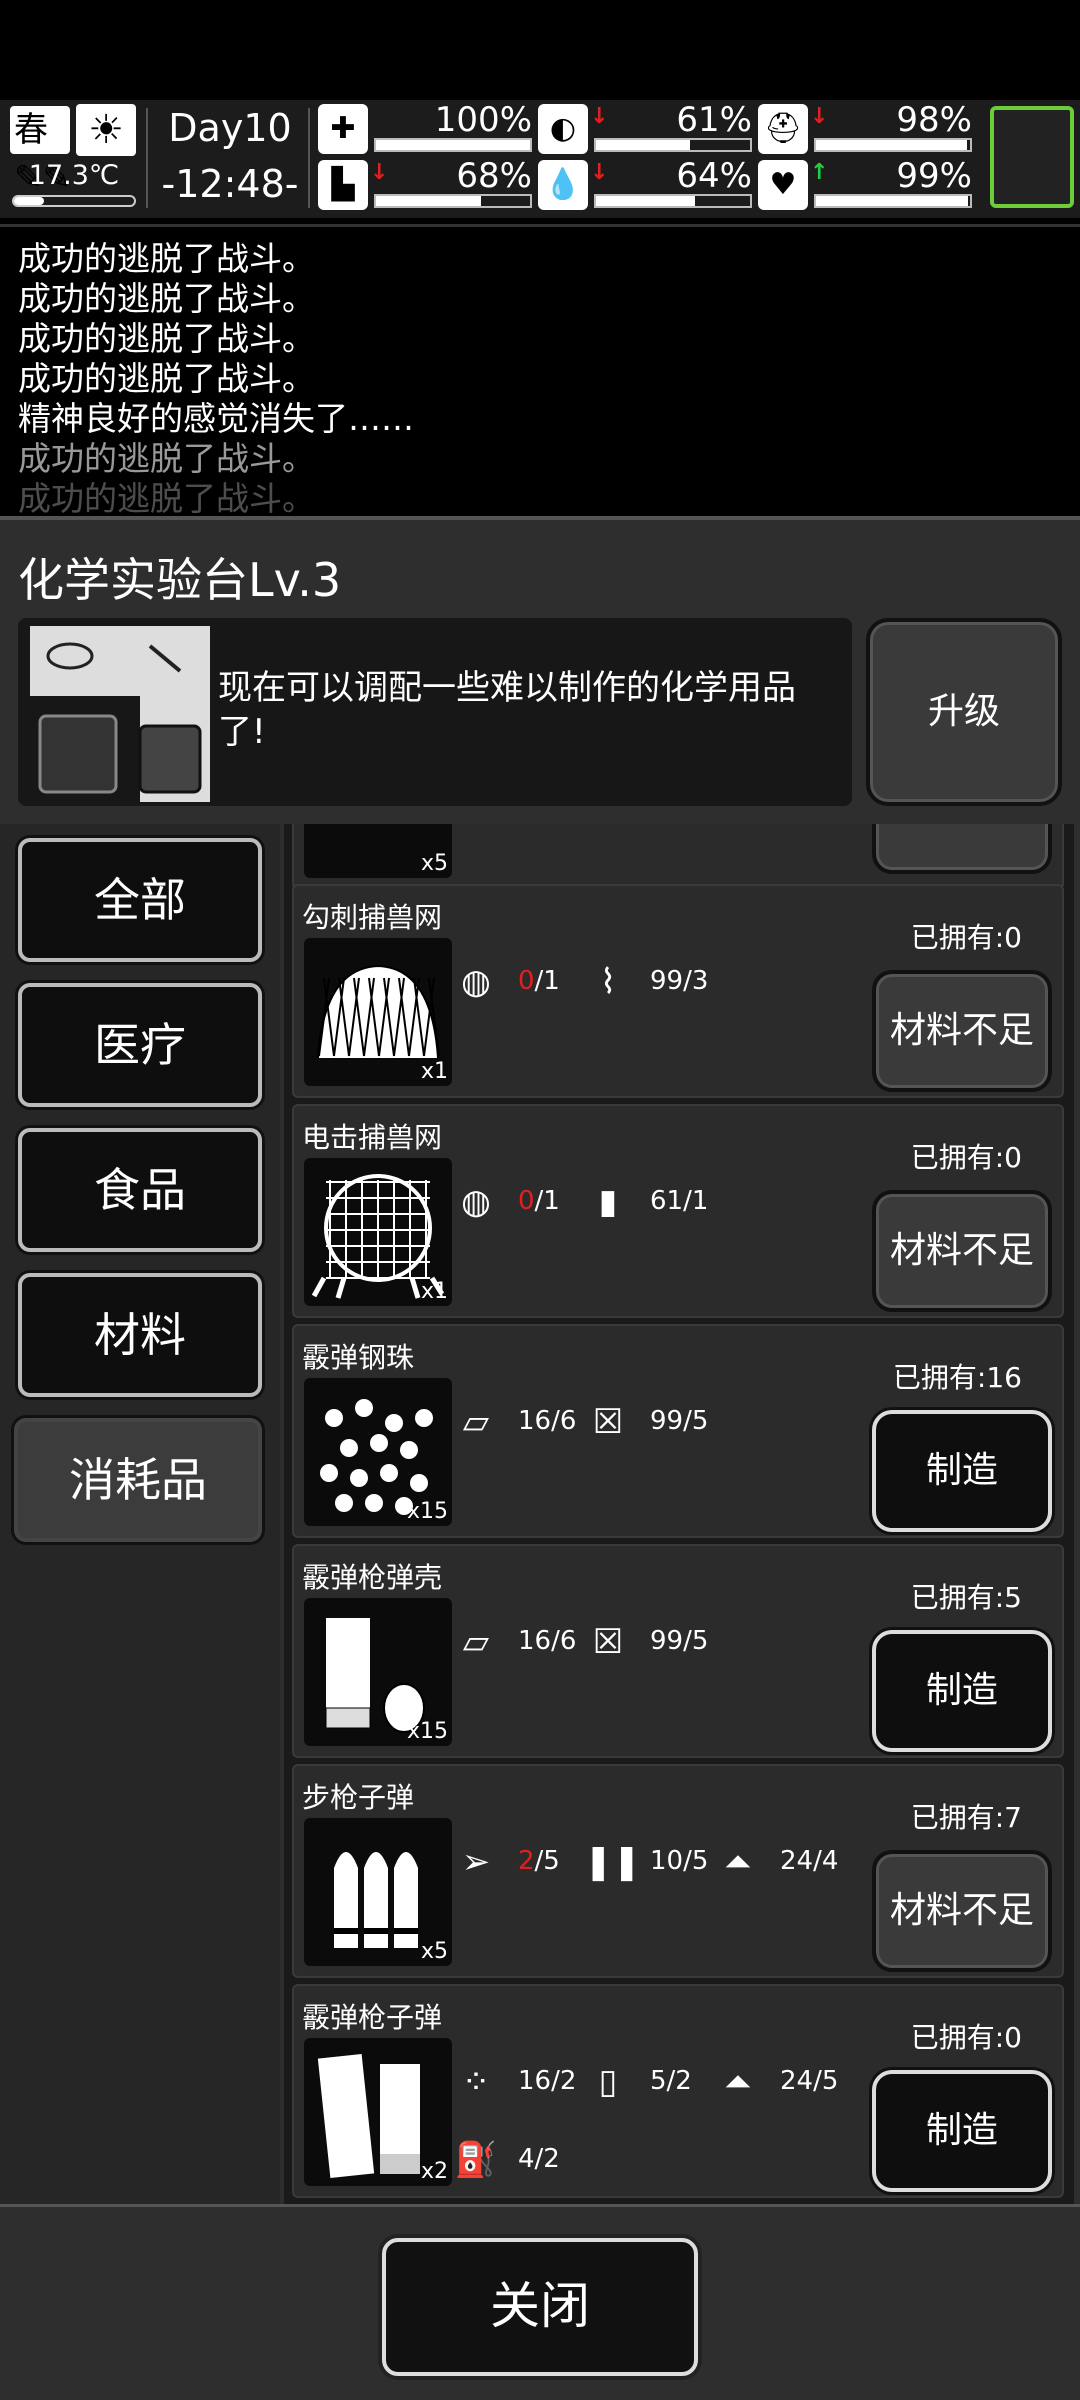 The width and height of the screenshot is (1080, 2400). I want to click on recipe-card: 电击捕兽网 已拥有:0 x1 ◍ 0/1 ▮ 61/1 材料不足, so click(678, 1211).